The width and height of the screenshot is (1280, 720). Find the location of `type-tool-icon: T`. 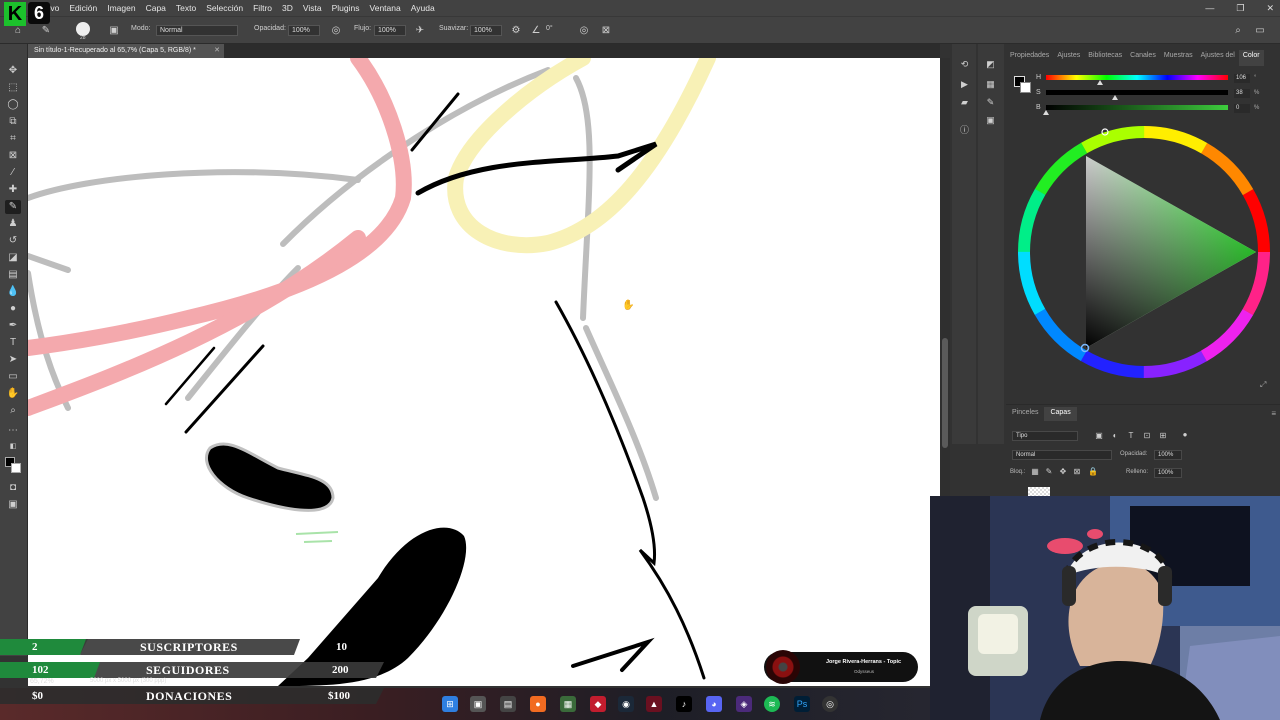

type-tool-icon: T is located at coordinates (13, 343).